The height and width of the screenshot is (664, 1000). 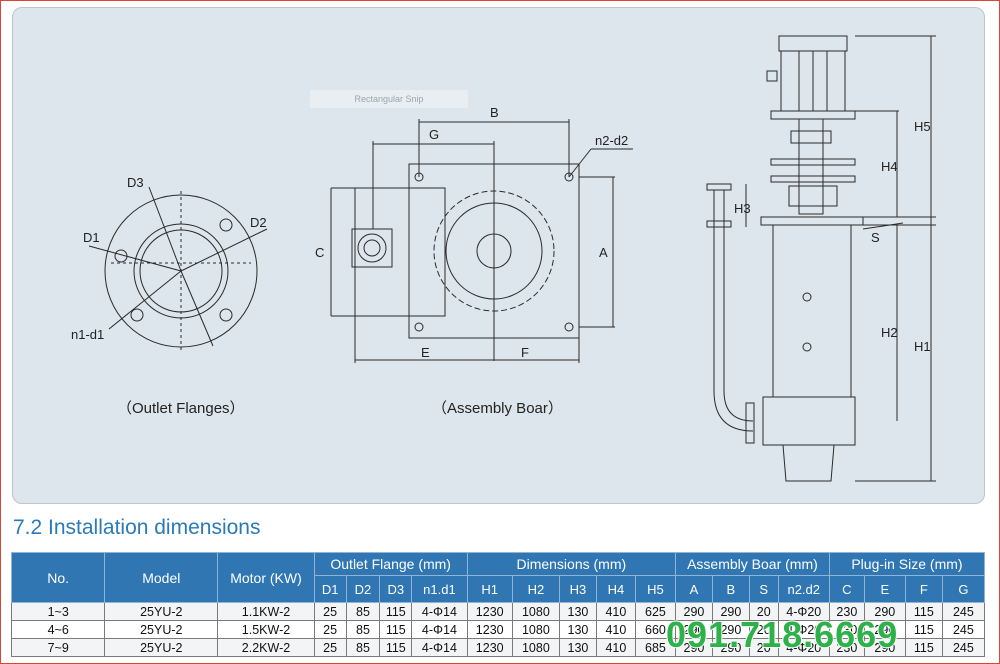 What do you see at coordinates (91, 237) in the screenshot?
I see `label-d1: D1` at bounding box center [91, 237].